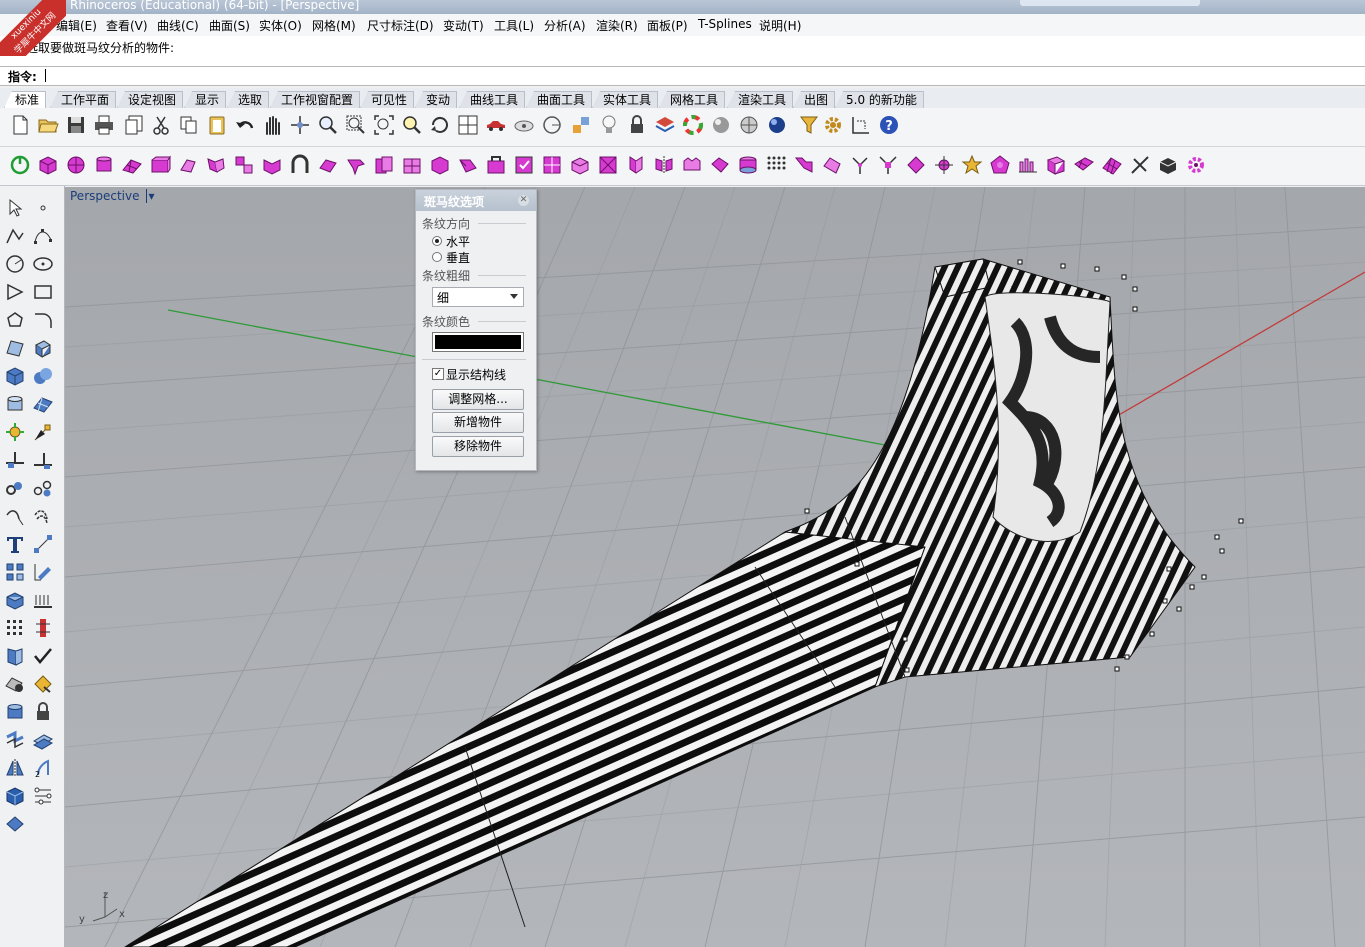 Image resolution: width=1365 pixels, height=947 pixels. I want to click on ts-symmetry-icon, so click(692, 165).